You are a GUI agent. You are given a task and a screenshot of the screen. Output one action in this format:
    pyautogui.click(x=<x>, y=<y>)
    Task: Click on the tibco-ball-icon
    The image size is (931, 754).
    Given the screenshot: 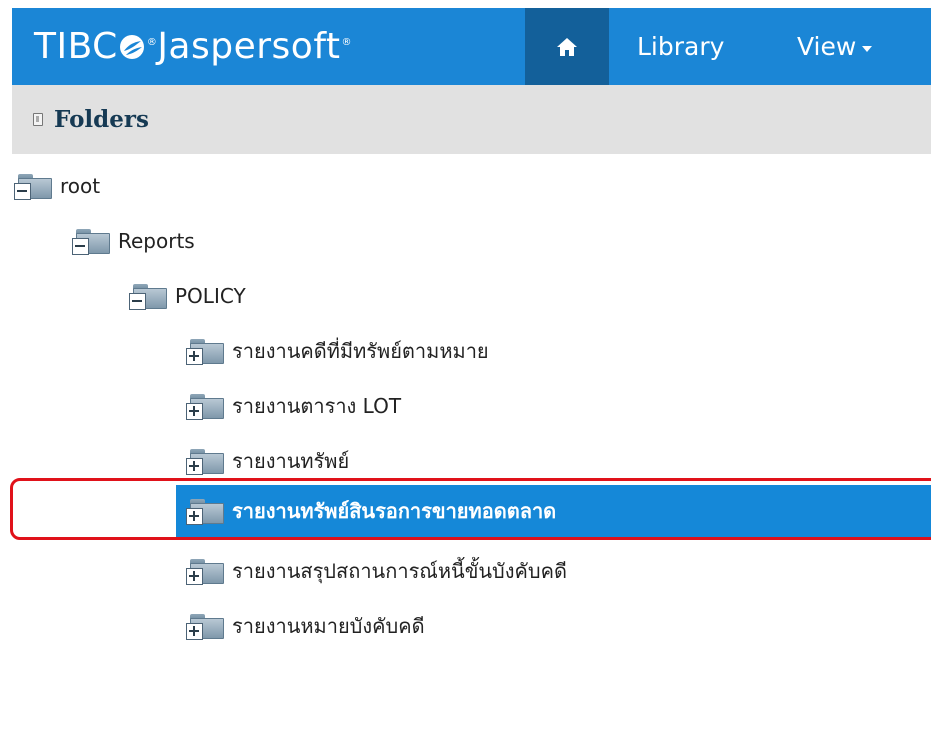 What is the action you would take?
    pyautogui.click(x=131, y=47)
    